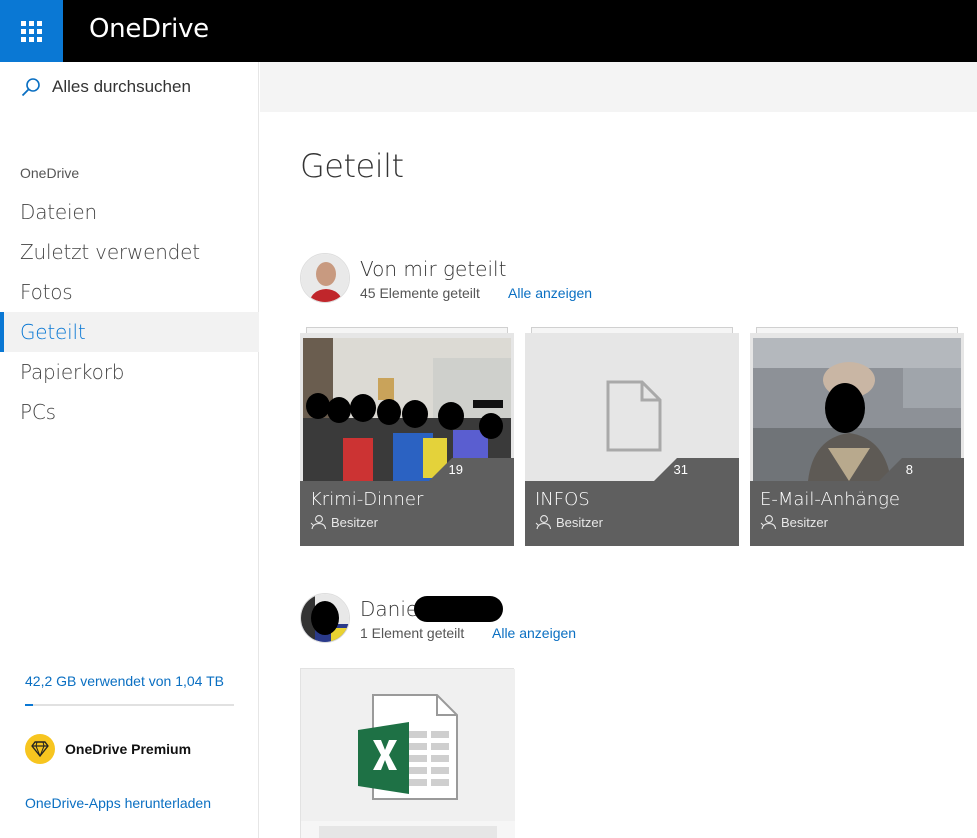 The height and width of the screenshot is (838, 977). Describe the element at coordinates (129, 292) in the screenshot. I see `nav-item-fotos: Fotos` at that location.